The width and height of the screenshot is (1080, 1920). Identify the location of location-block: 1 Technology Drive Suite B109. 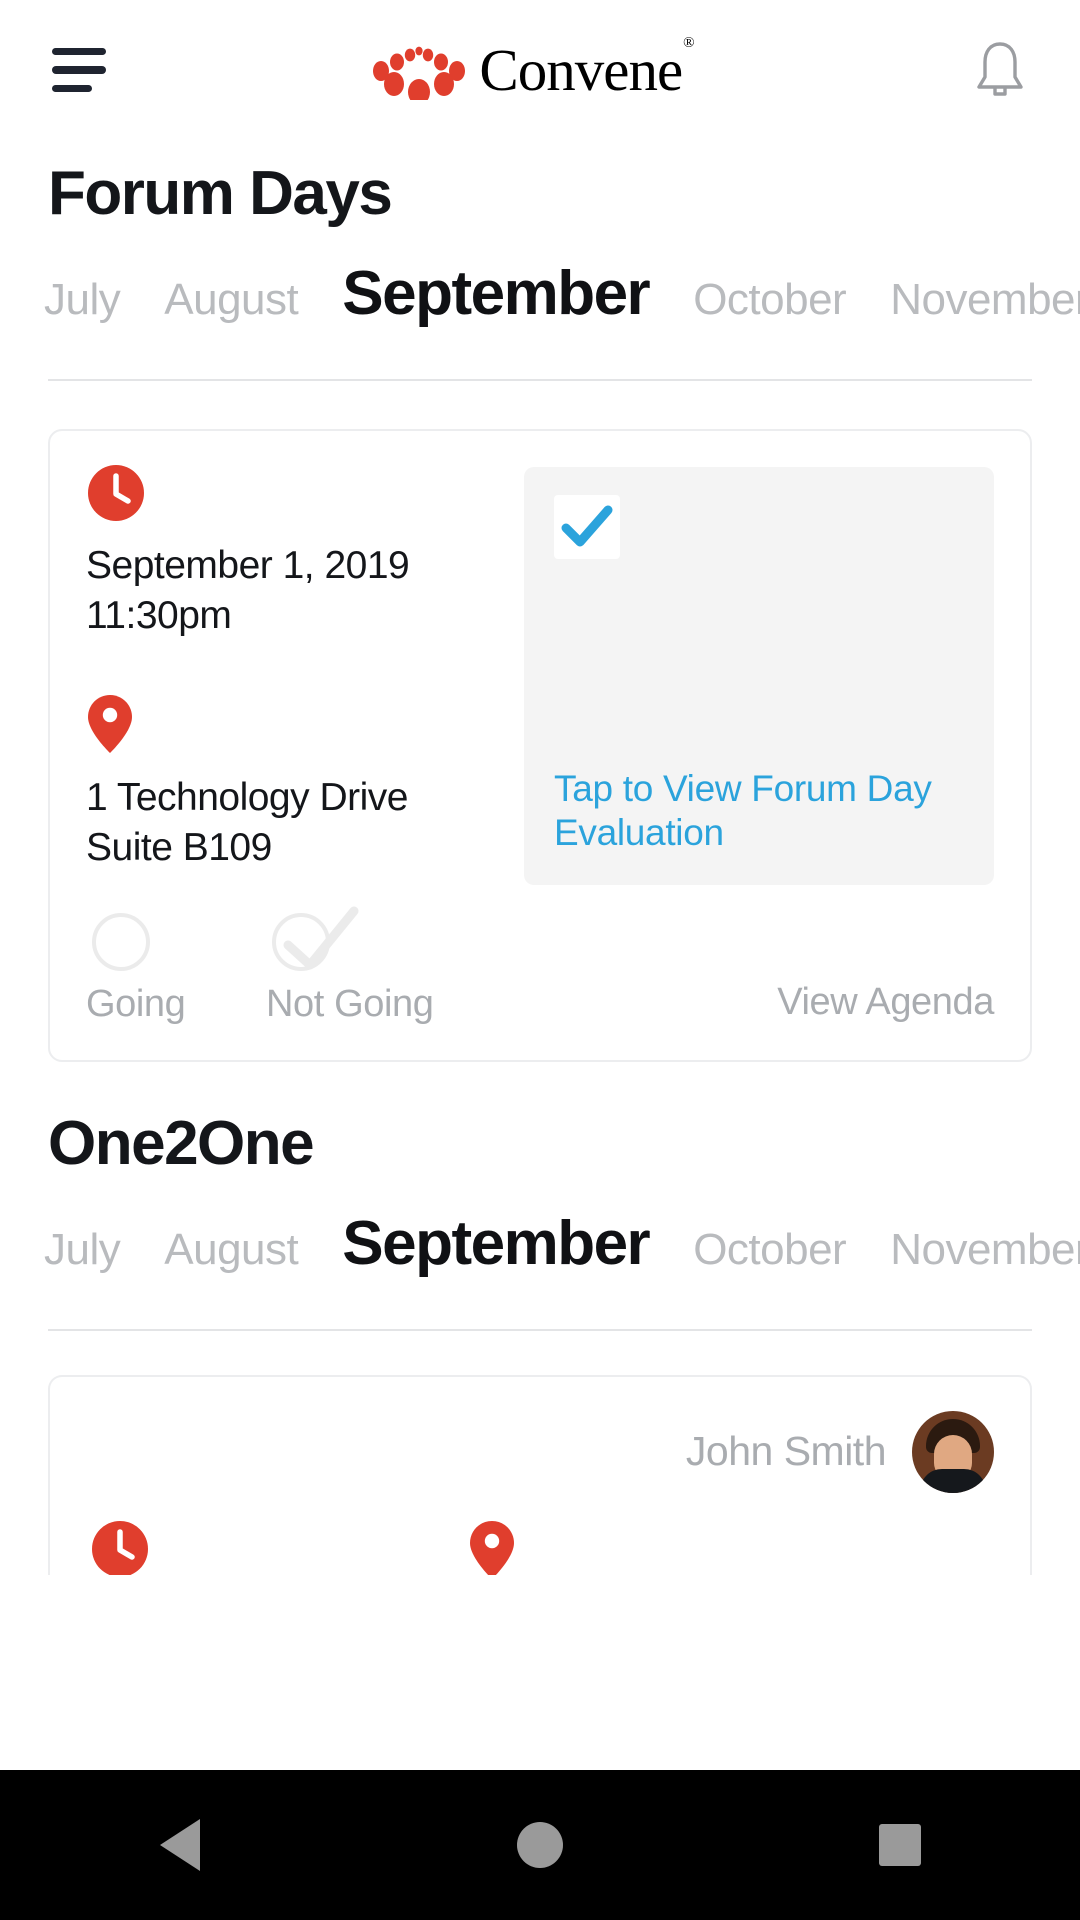
(296, 783).